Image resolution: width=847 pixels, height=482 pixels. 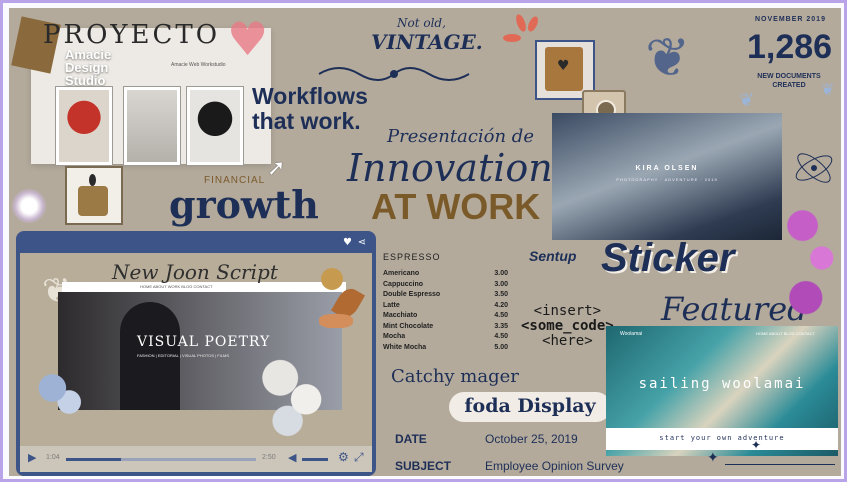 What do you see at coordinates (501, 326) in the screenshot?
I see `menu-item-price: 3.35` at bounding box center [501, 326].